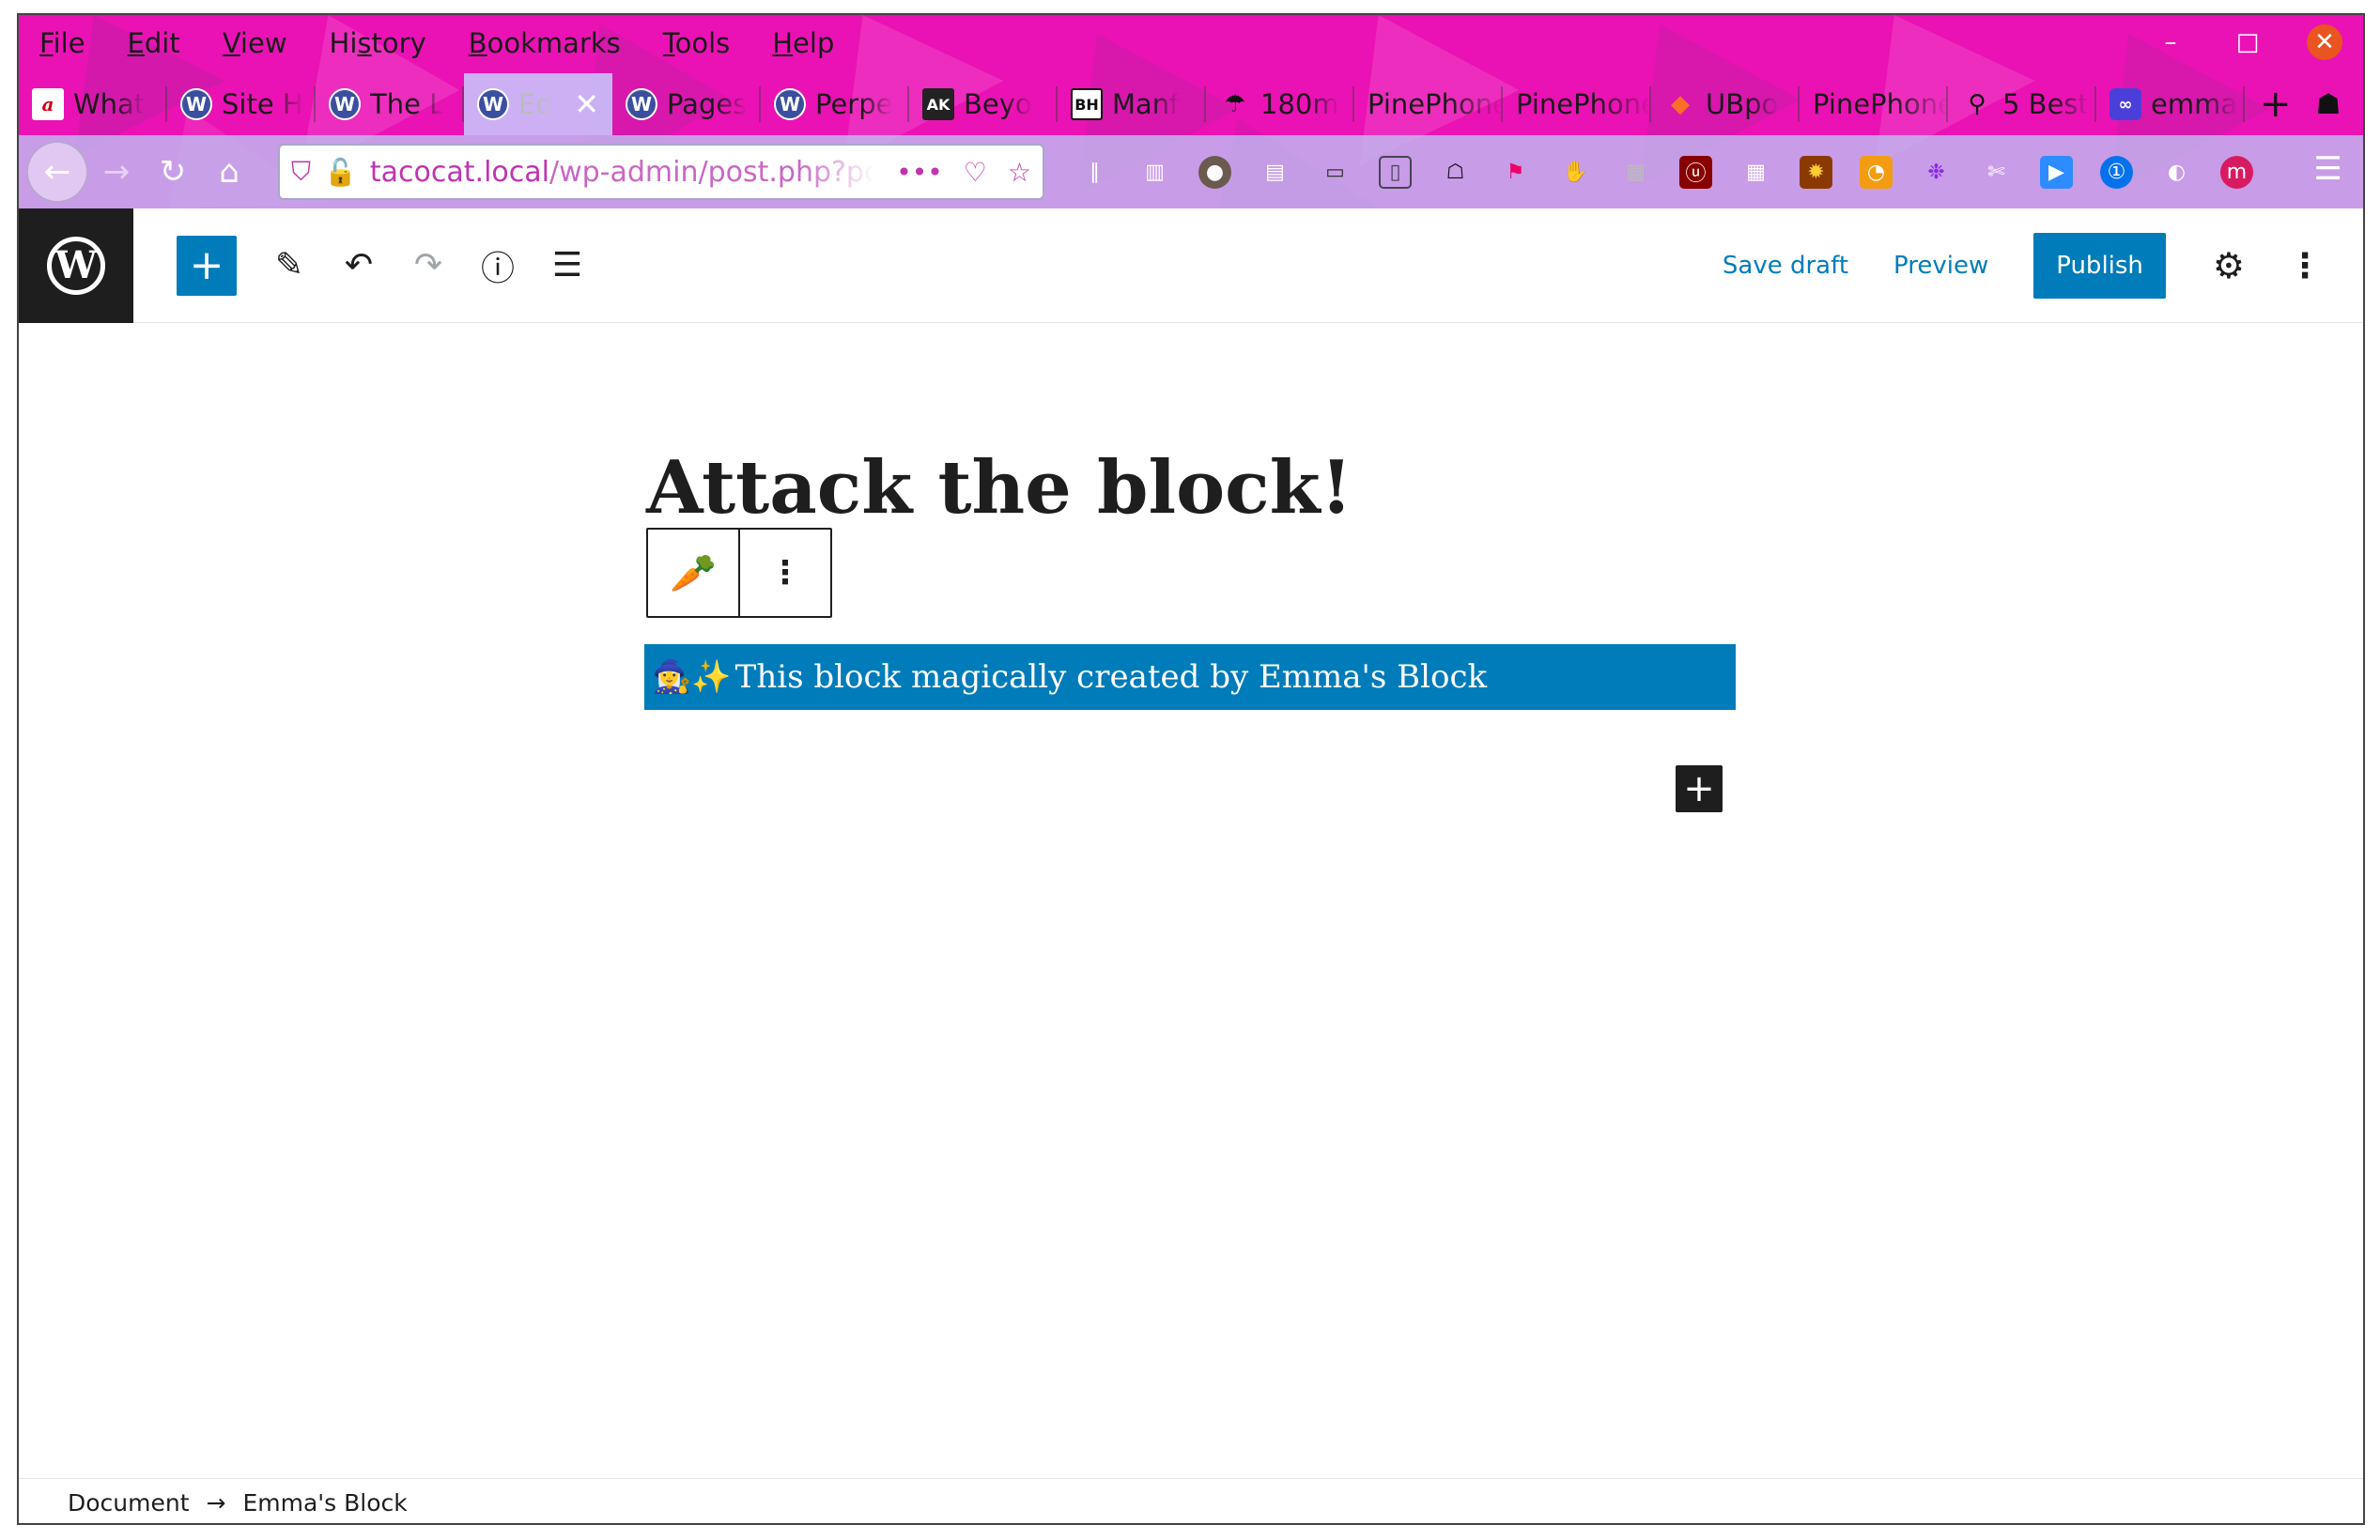 The width and height of the screenshot is (2380, 1540). Describe the element at coordinates (1877, 172) in the screenshot. I see `rss-icon: ◔` at that location.